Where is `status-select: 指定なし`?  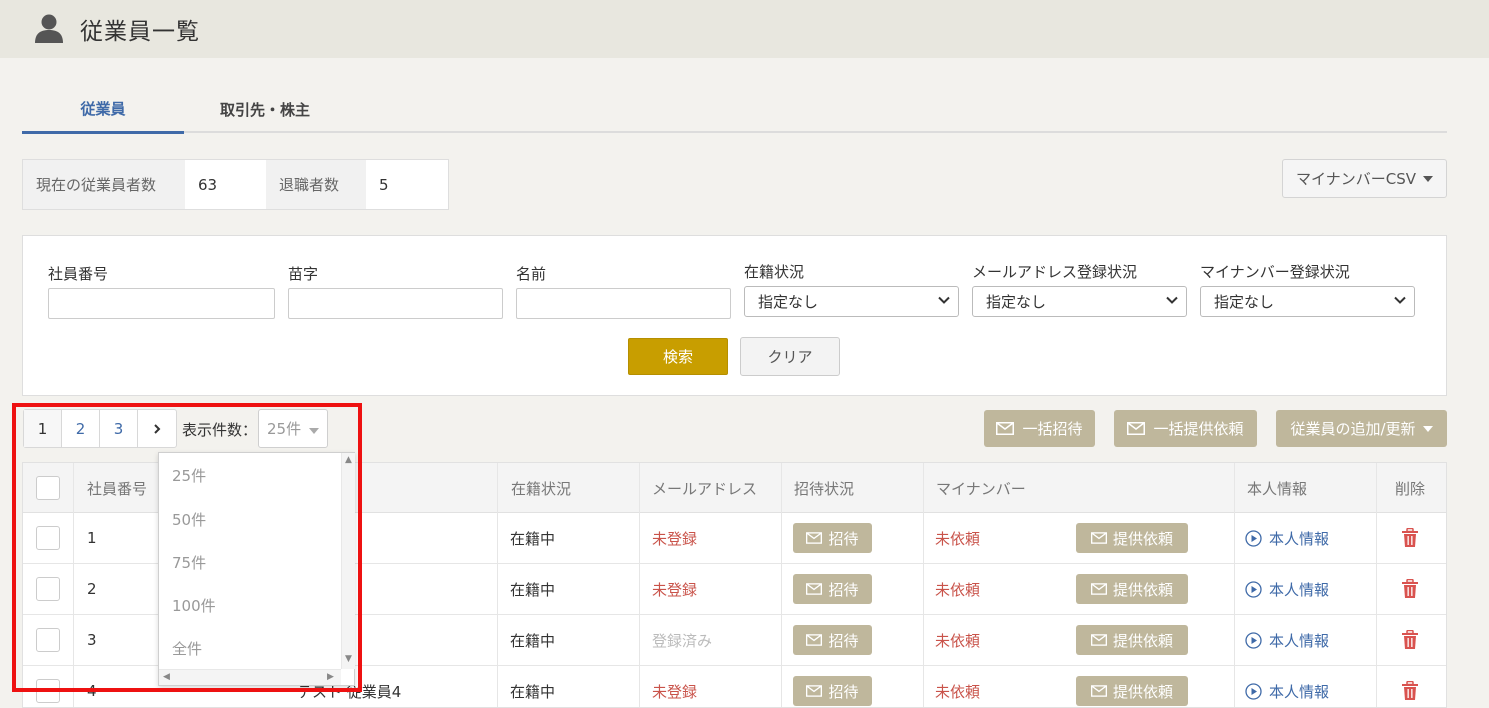
status-select: 指定なし is located at coordinates (851, 301).